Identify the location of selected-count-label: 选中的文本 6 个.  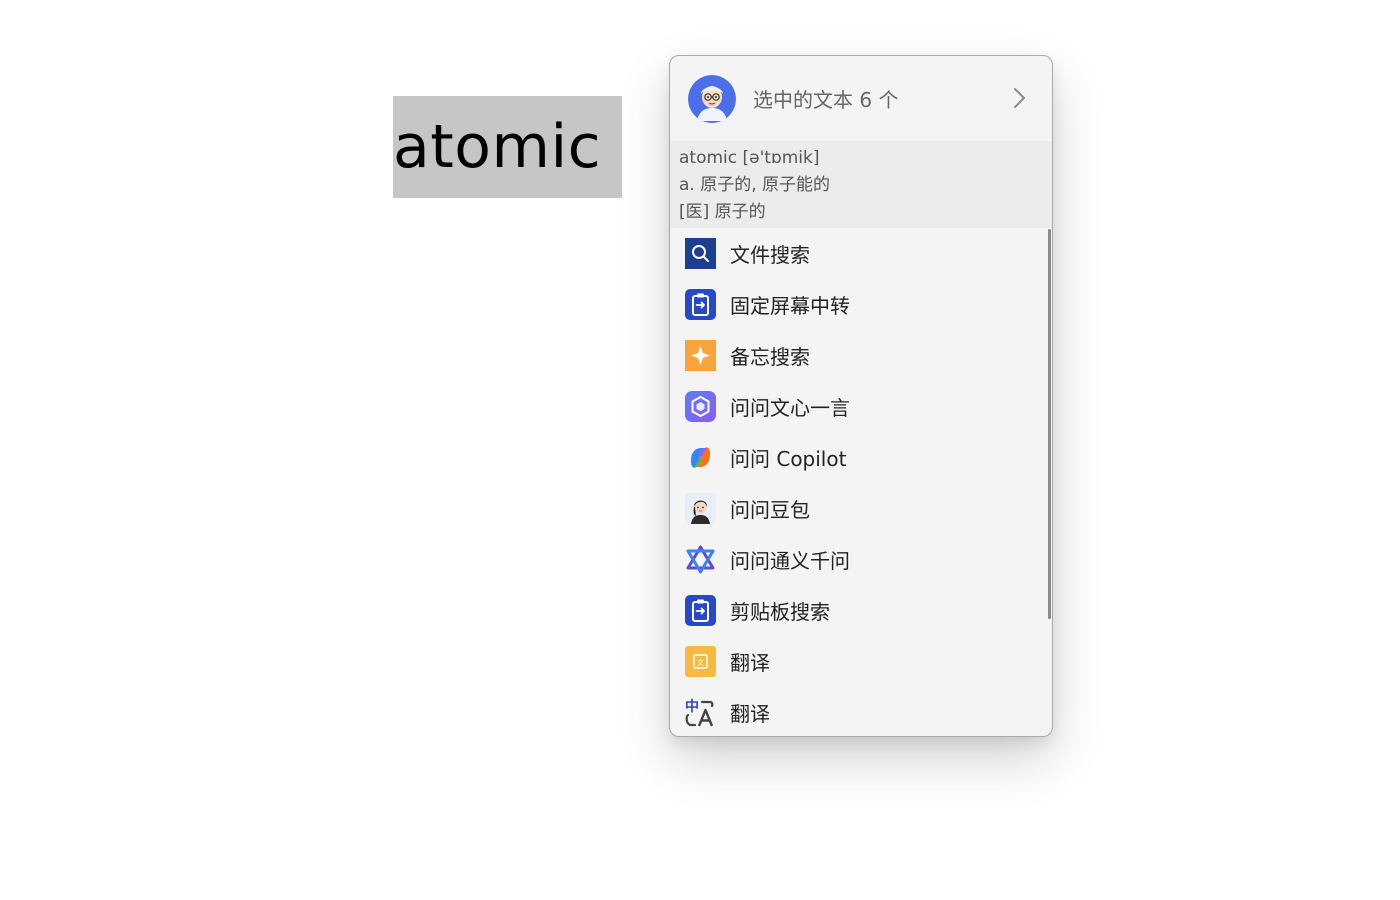
(826, 100).